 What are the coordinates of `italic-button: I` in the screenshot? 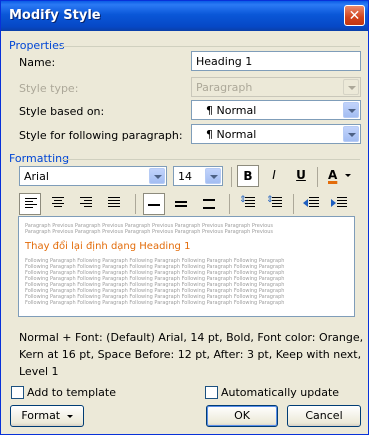 It's located at (274, 176).